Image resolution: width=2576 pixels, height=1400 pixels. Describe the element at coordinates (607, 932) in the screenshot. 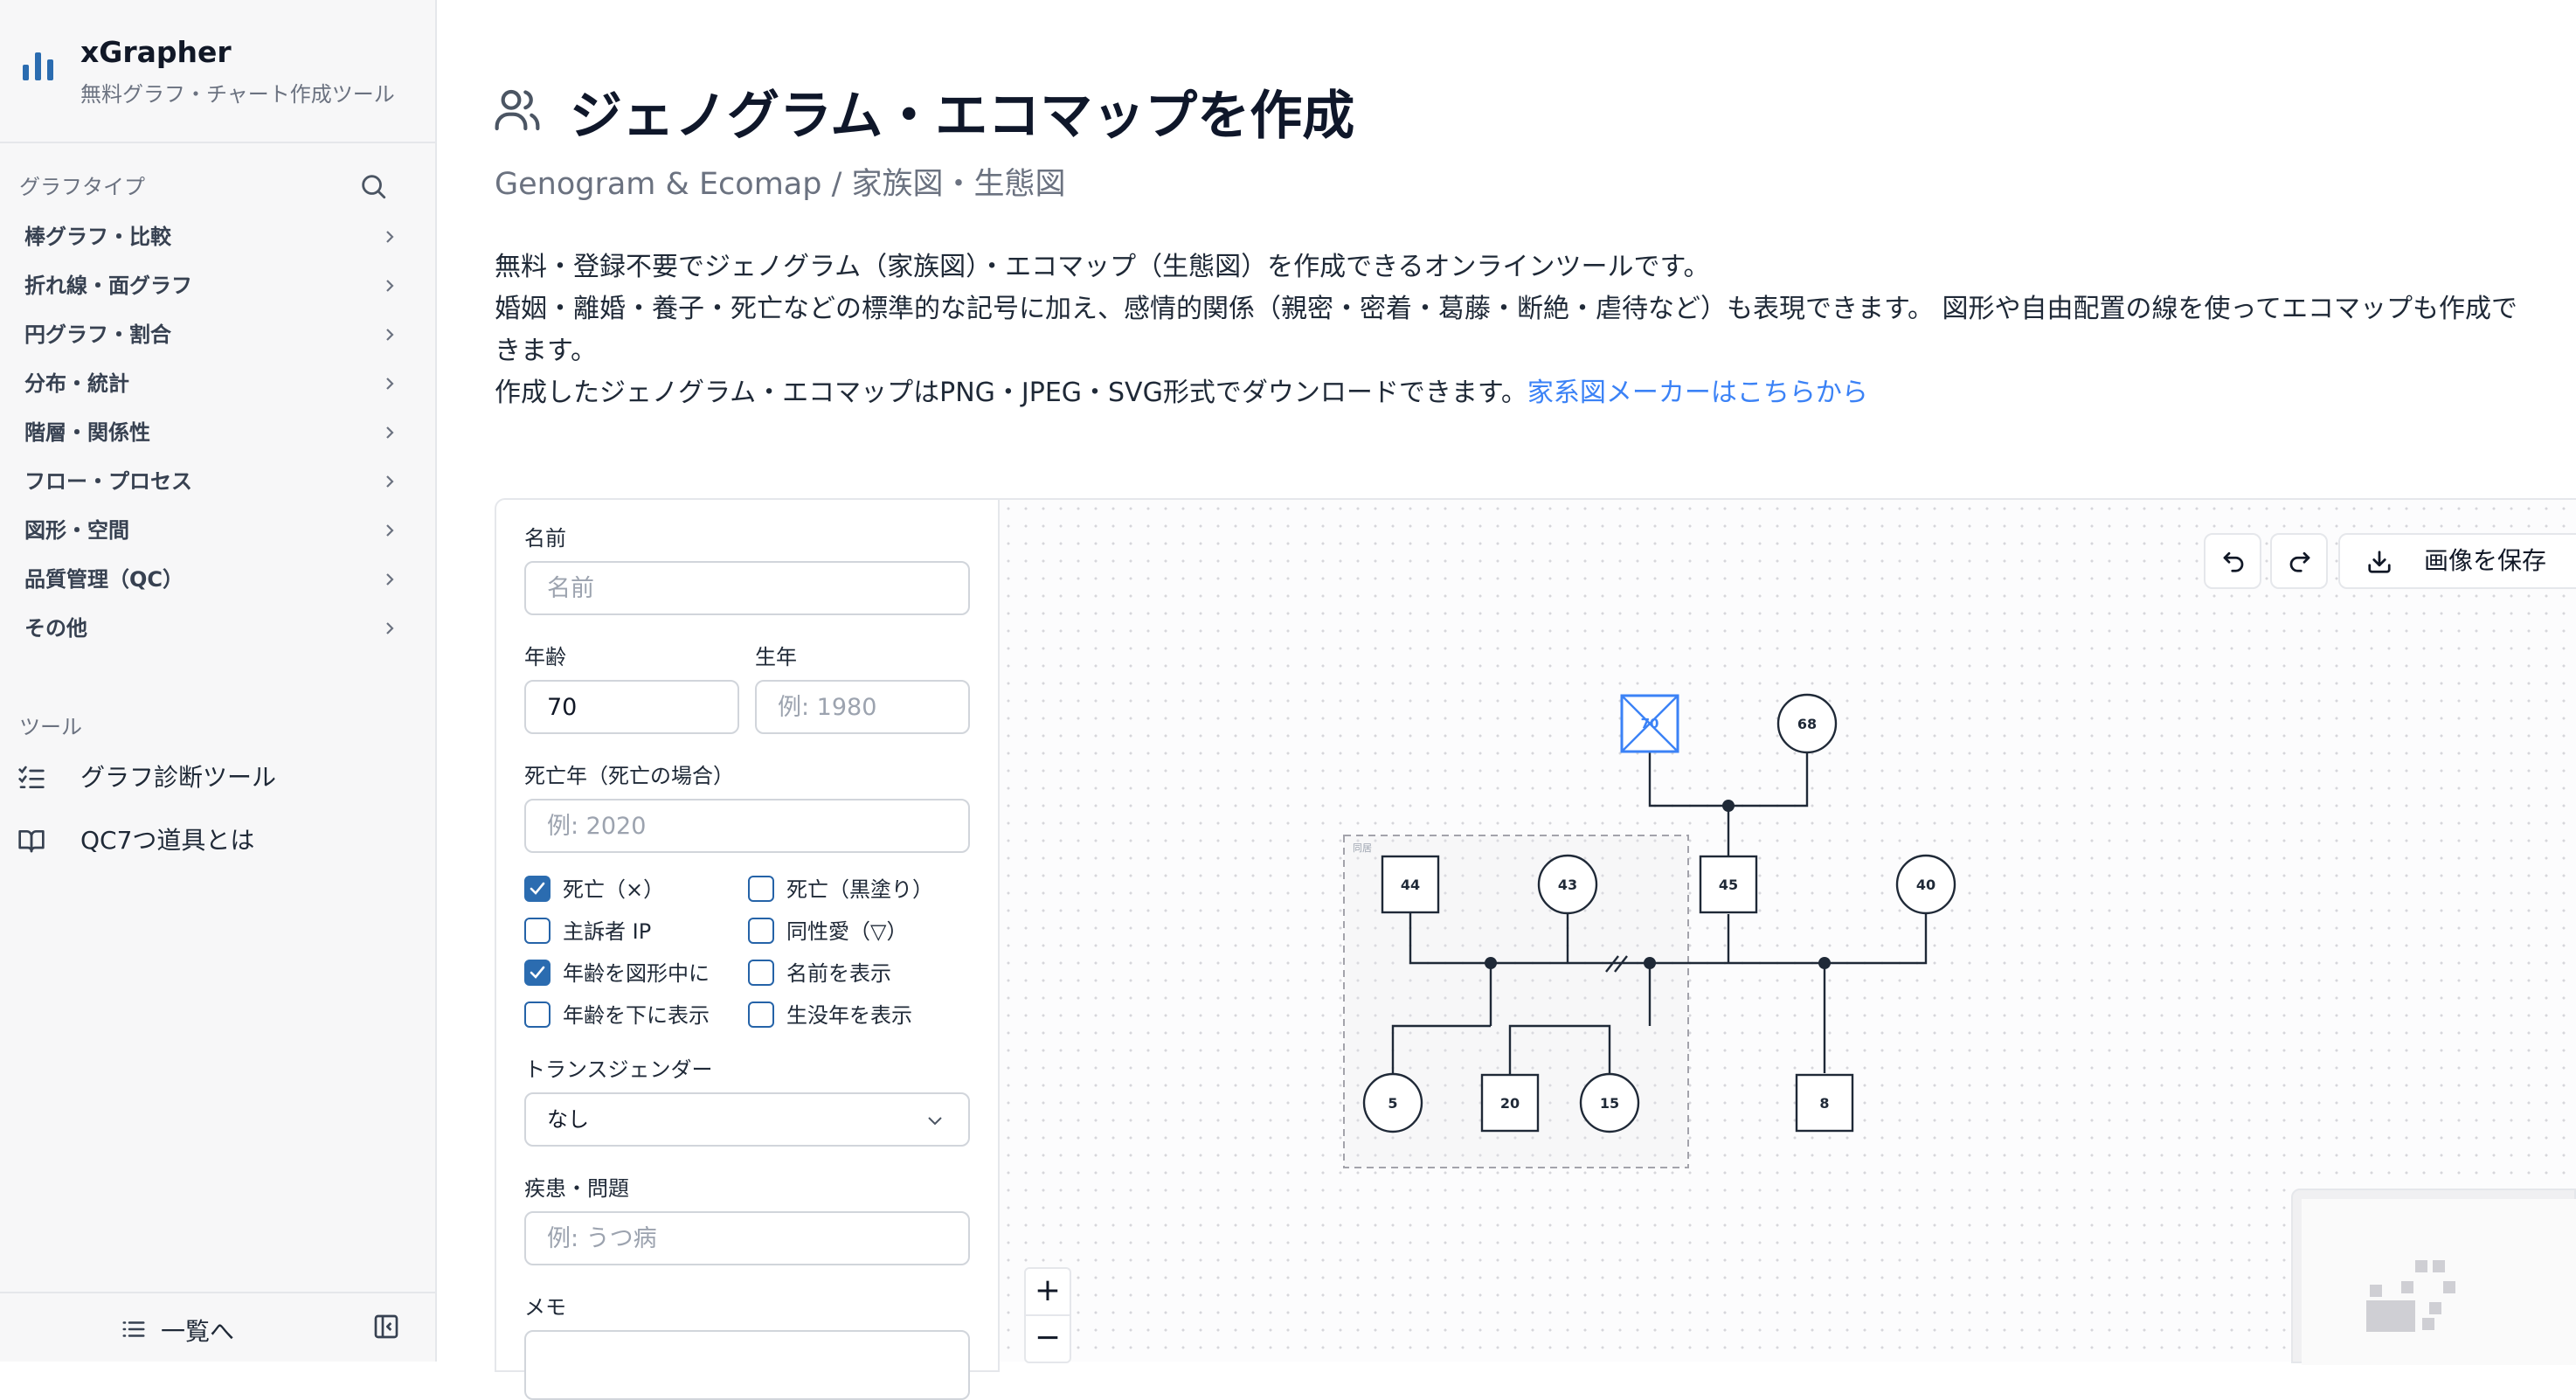

I see `checkbox-label: 主訴者 IP` at that location.